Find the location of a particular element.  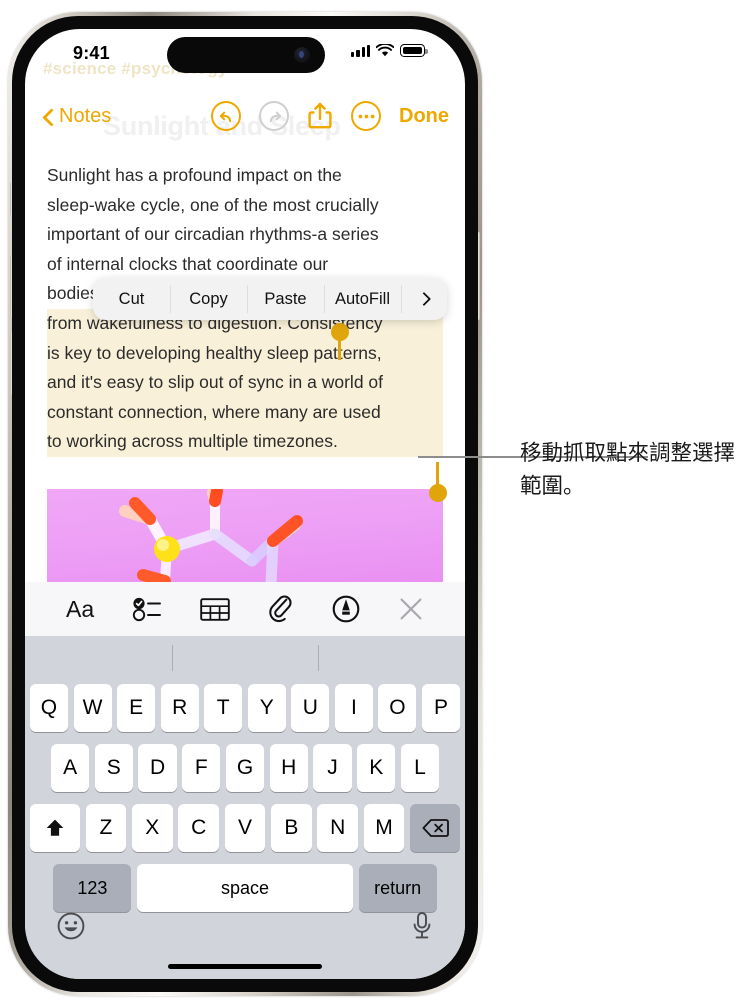

annotation-text: 移動抓取點來調整選擇範圍。 is located at coordinates (628, 470).